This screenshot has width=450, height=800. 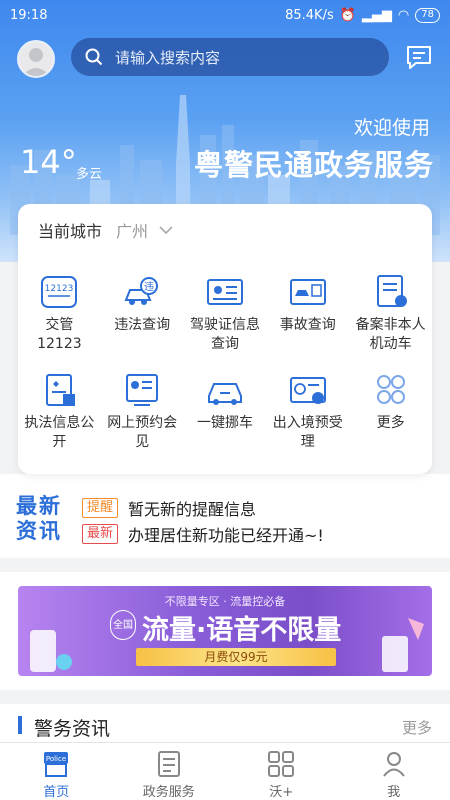 I want to click on grid-plus-icon, so click(x=281, y=764).